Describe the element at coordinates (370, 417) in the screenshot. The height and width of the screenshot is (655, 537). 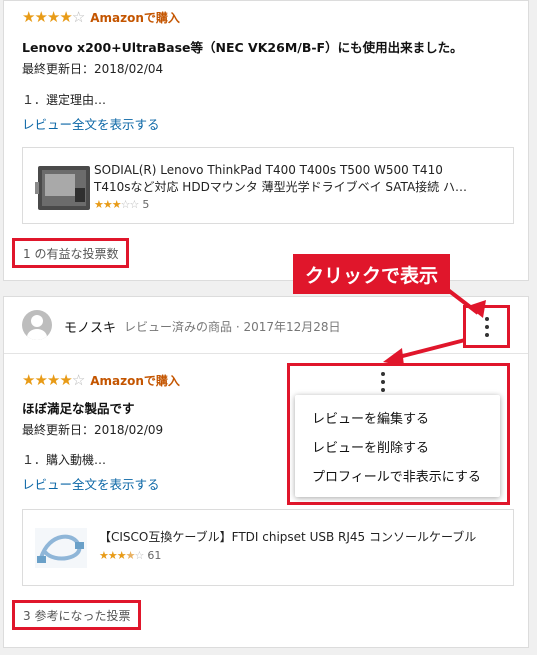
I see `menu-item-edit-review: レビューを編集する` at that location.